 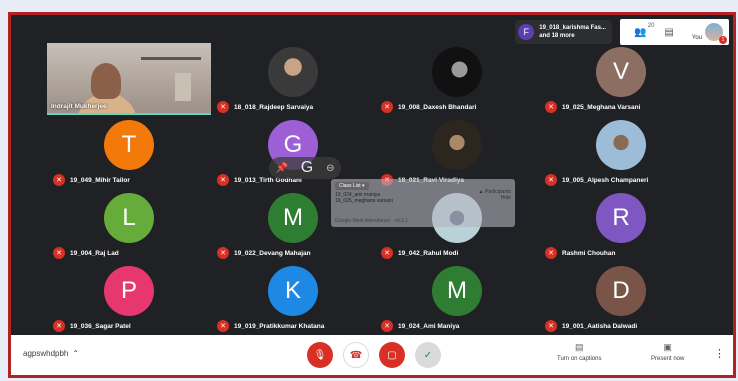 I want to click on participant-label: ✕ 18_018_Rajdeep Sarvaiya, so click(x=265, y=107).